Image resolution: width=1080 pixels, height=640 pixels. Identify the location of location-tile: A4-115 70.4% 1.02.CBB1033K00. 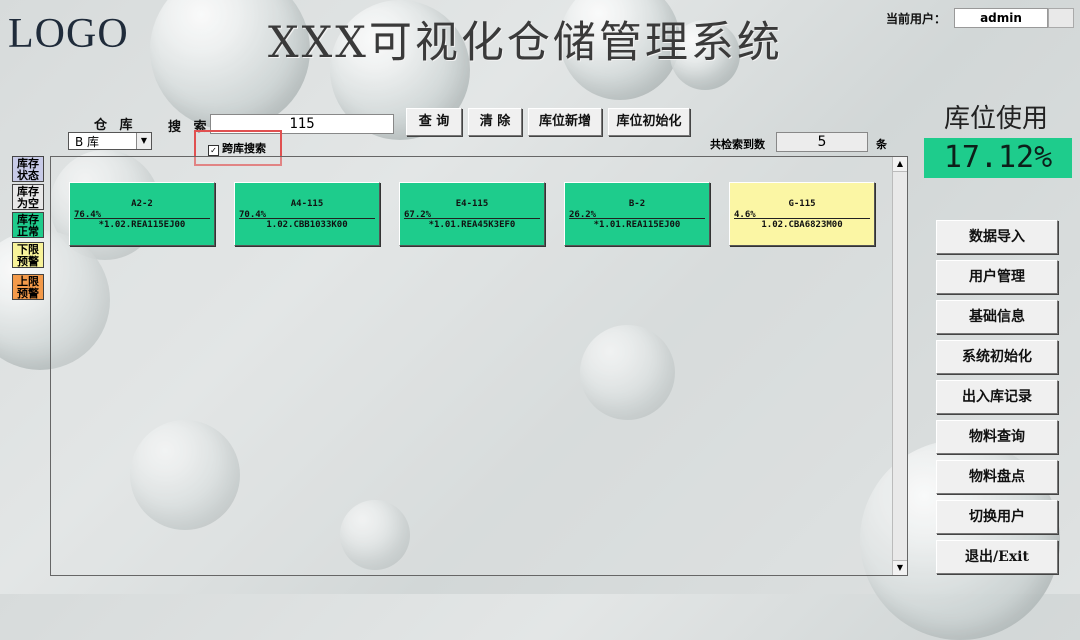
(307, 214).